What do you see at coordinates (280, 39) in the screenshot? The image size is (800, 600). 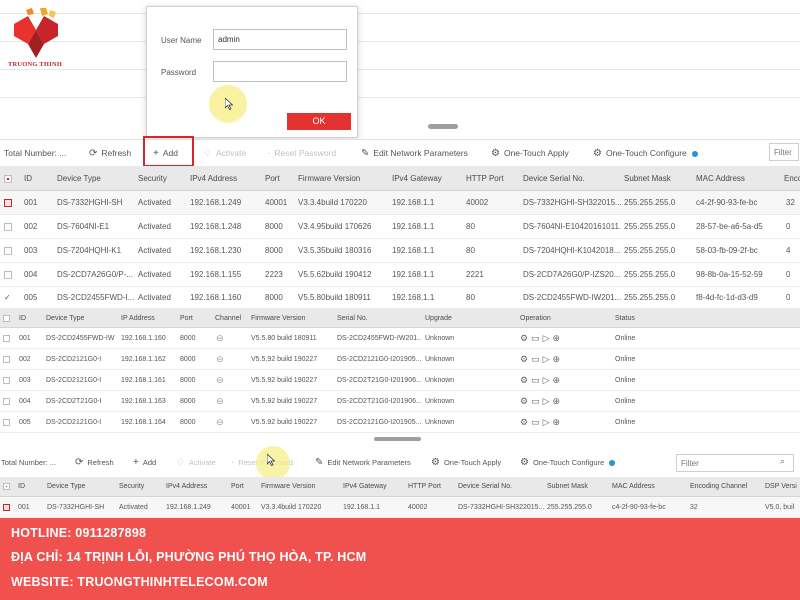 I see `username-input` at bounding box center [280, 39].